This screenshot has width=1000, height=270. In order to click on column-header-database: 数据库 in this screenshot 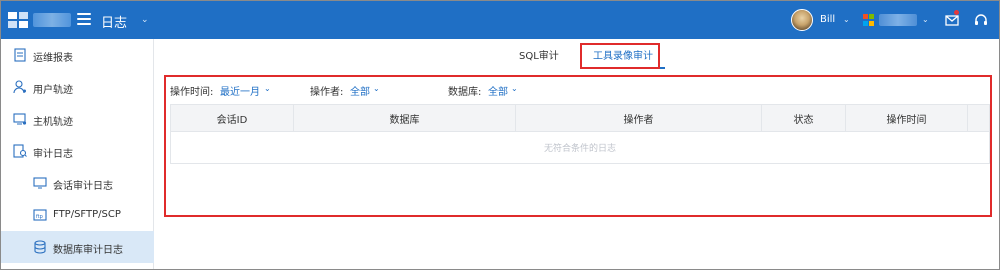, I will do `click(405, 118)`.